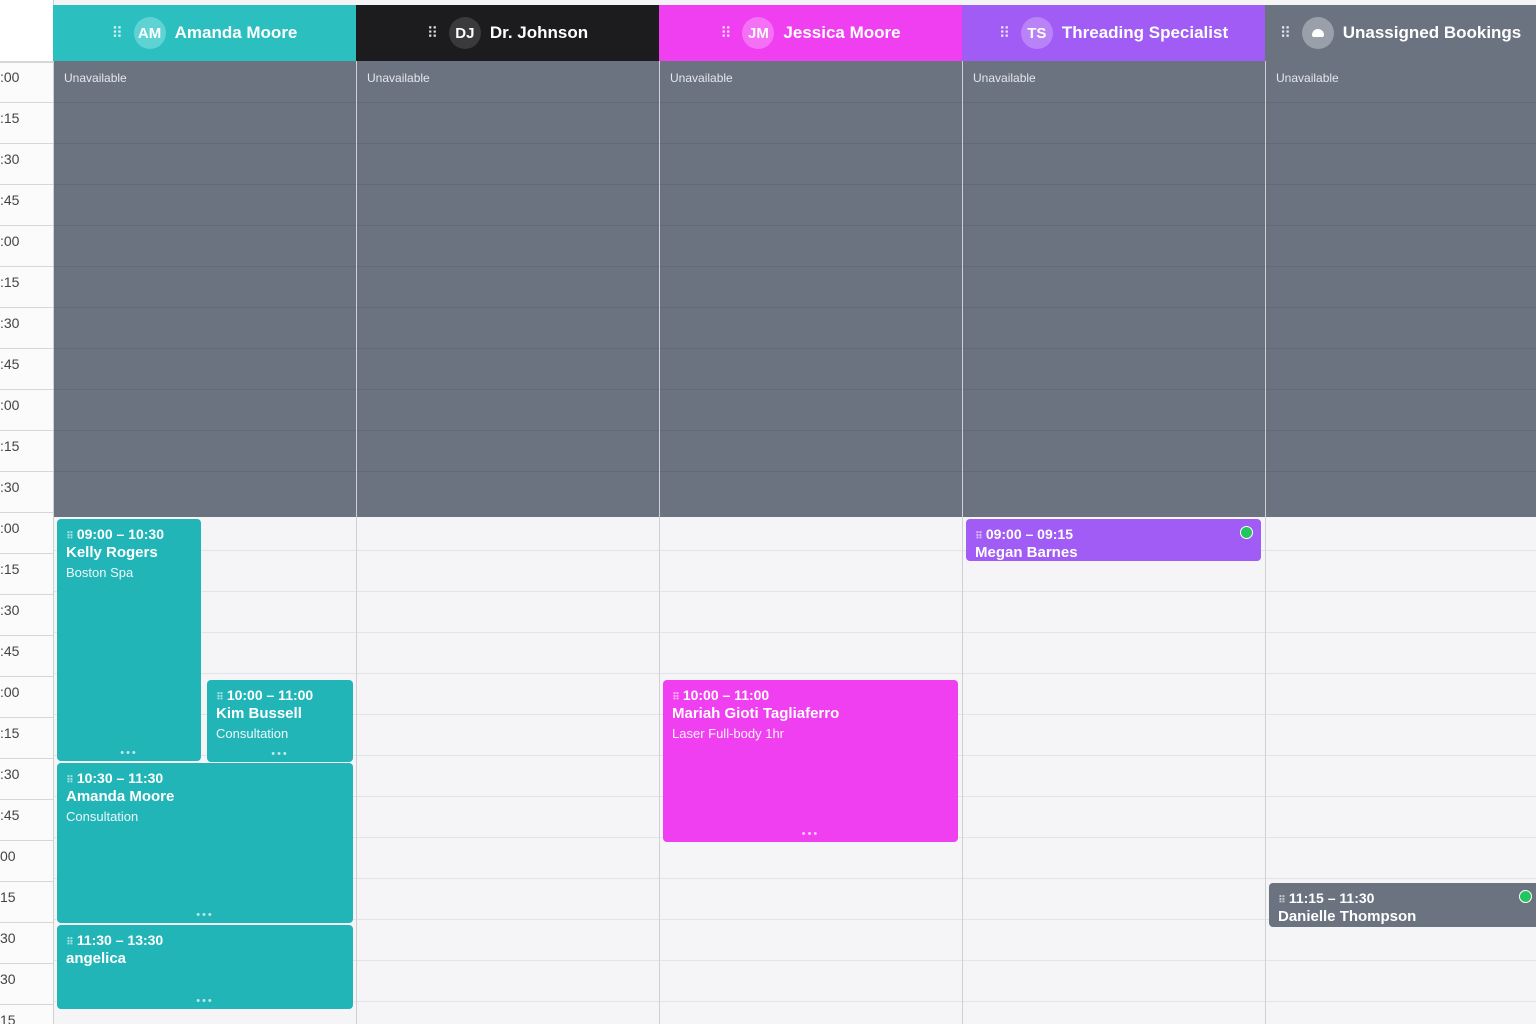 This screenshot has width=1536, height=1024. What do you see at coordinates (842, 32) in the screenshot?
I see `column-header-name: Jessica Moore` at bounding box center [842, 32].